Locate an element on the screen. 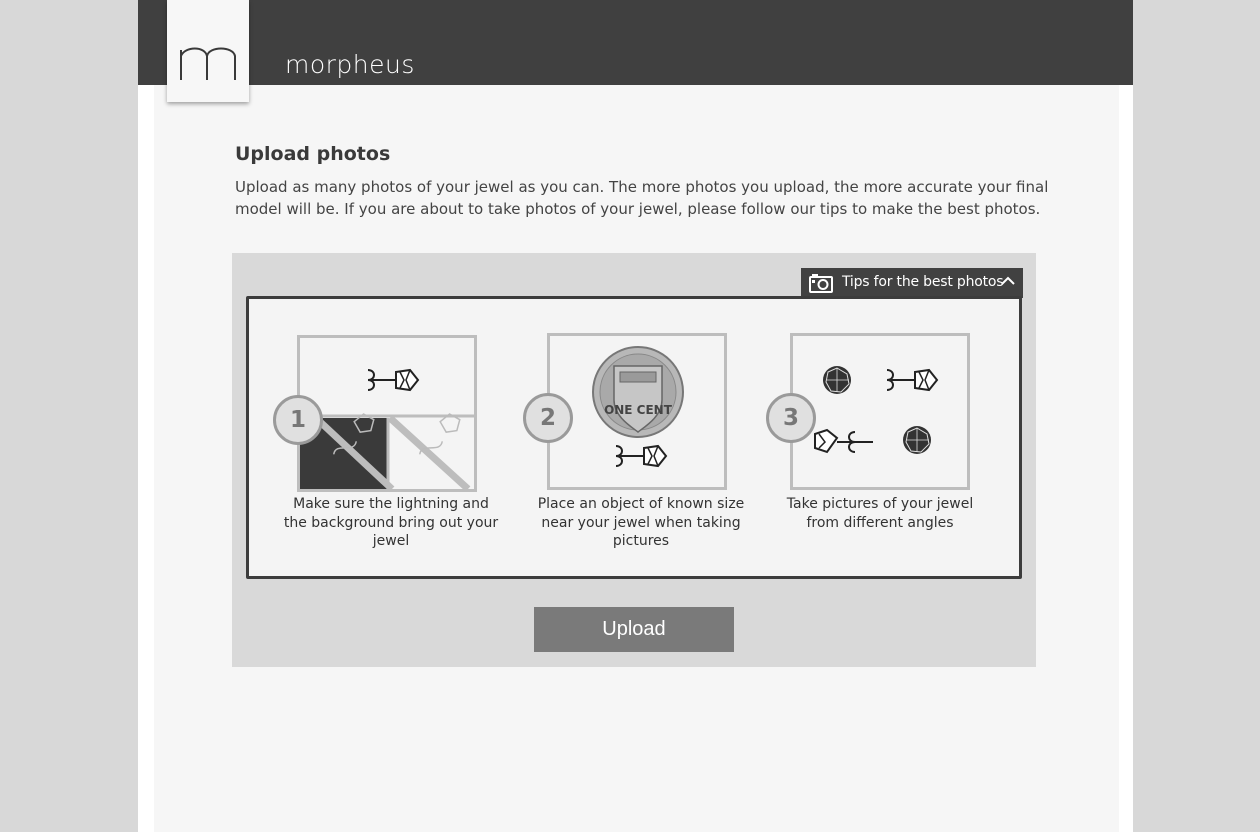 This screenshot has width=1260, height=832. chevron-up-icon is located at coordinates (1008, 280).